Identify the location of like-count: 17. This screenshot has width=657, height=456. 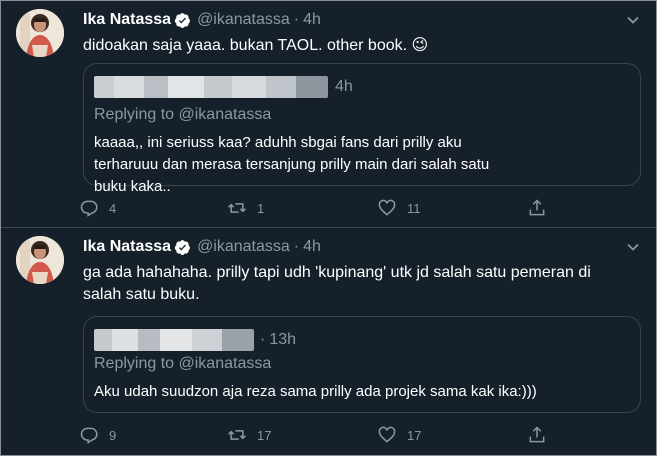
(414, 435).